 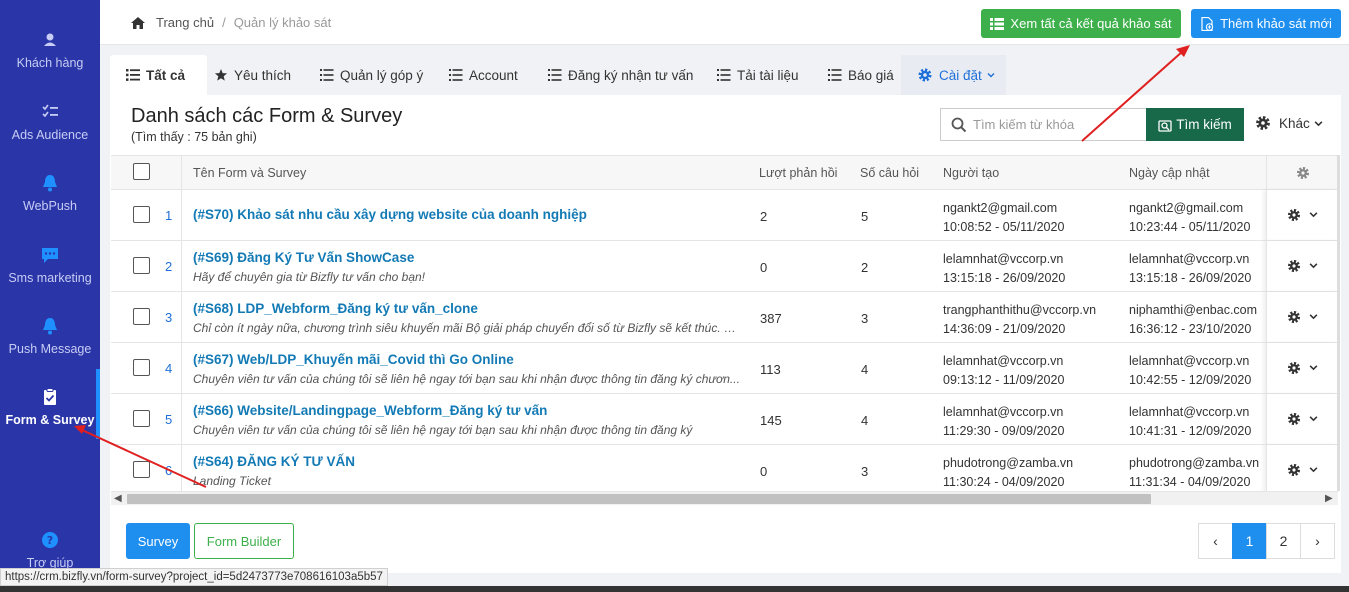 I want to click on sidebar-item-customers: Khách hàng, so click(x=50, y=65).